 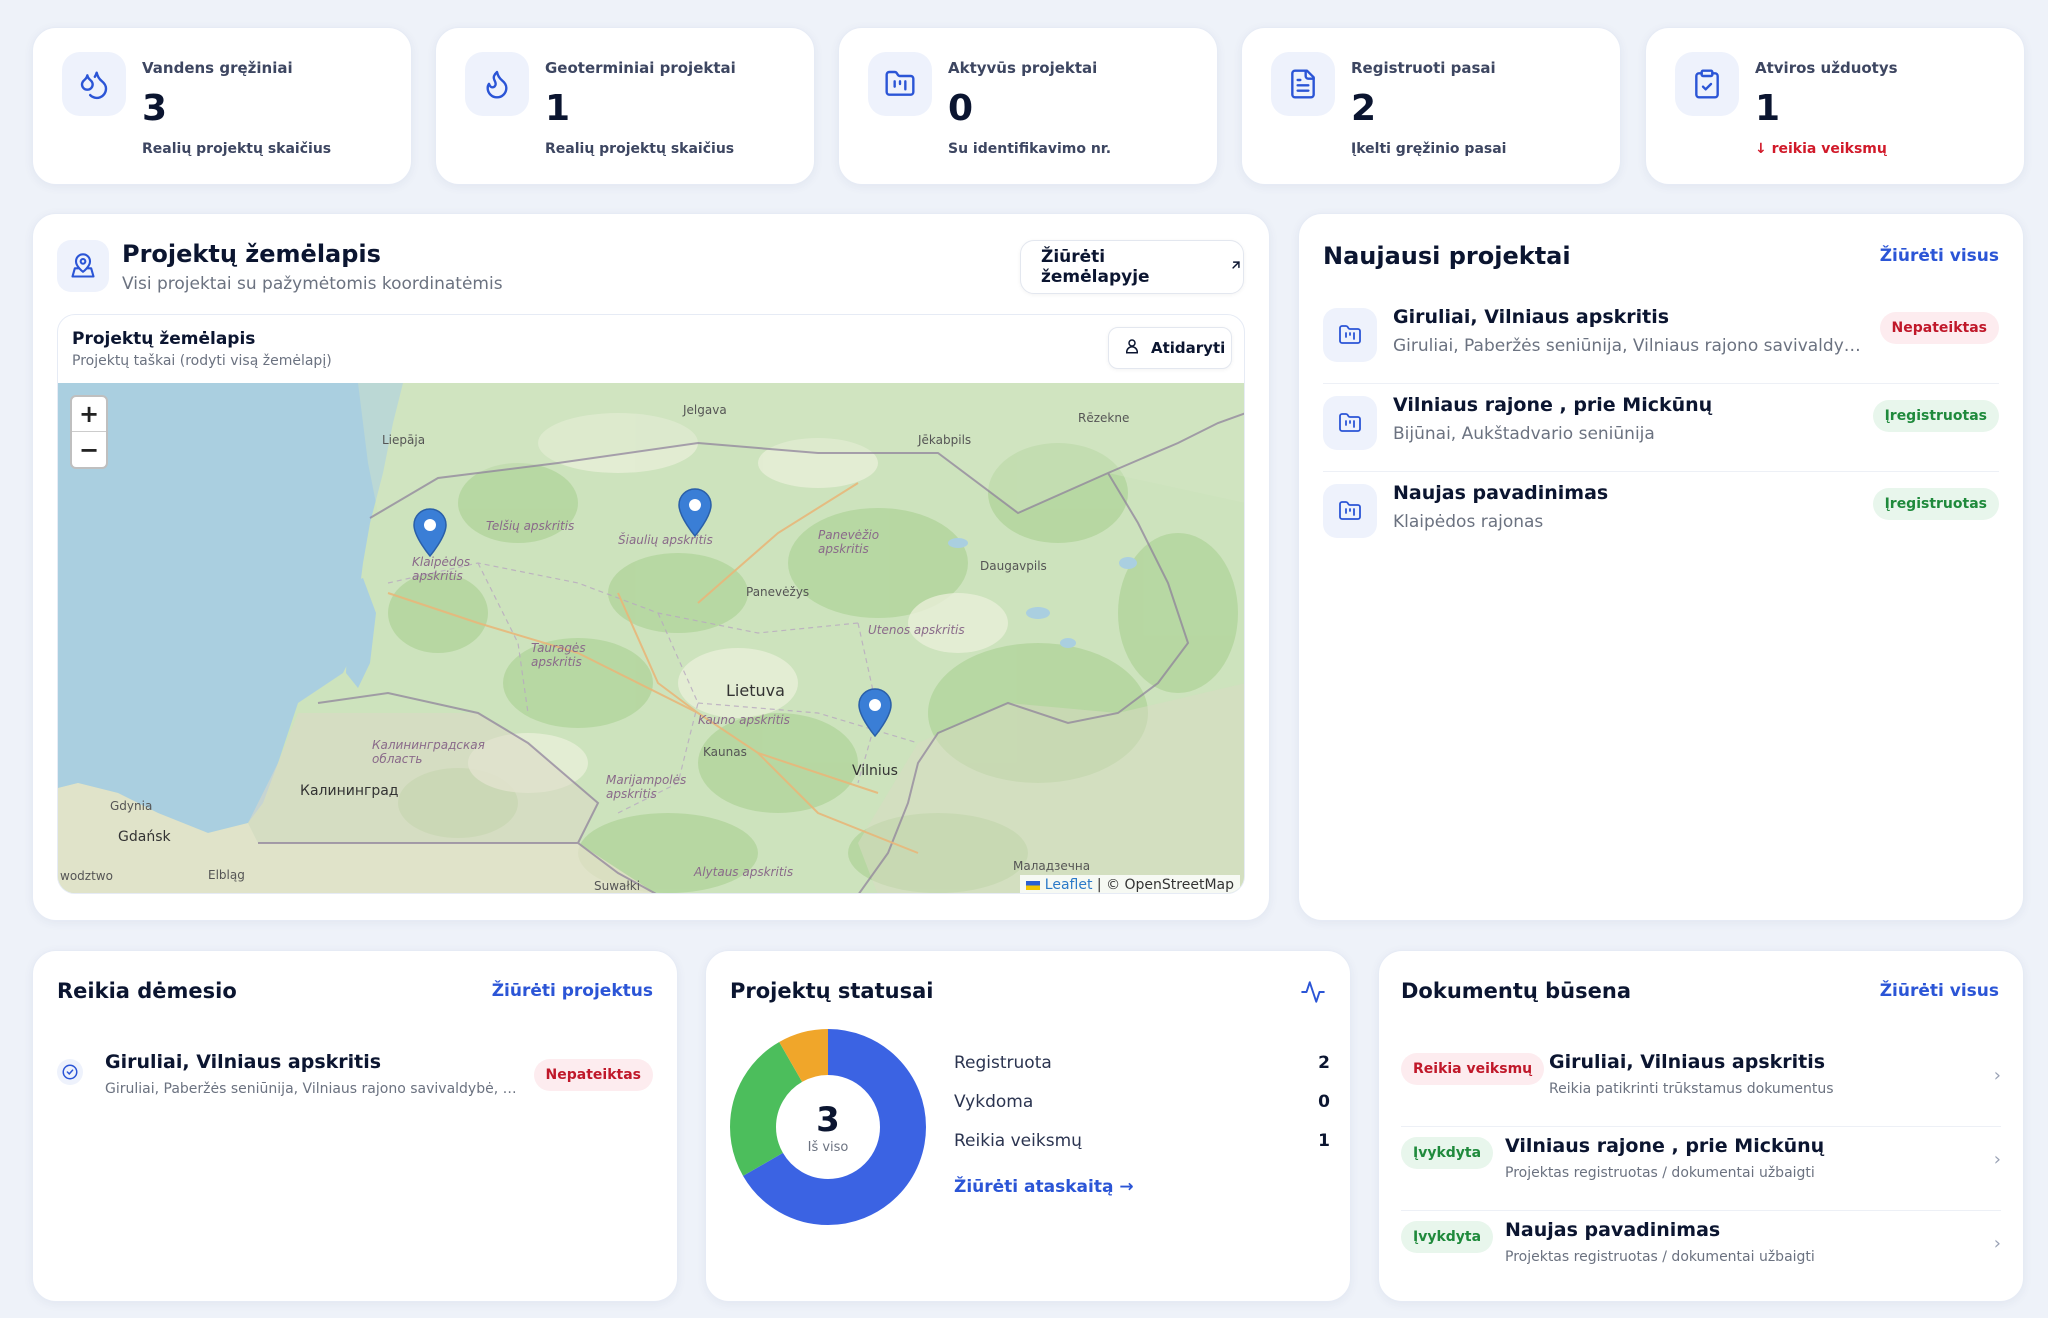 I want to click on status-row-registered: Registruota 2, so click(x=1142, y=1063).